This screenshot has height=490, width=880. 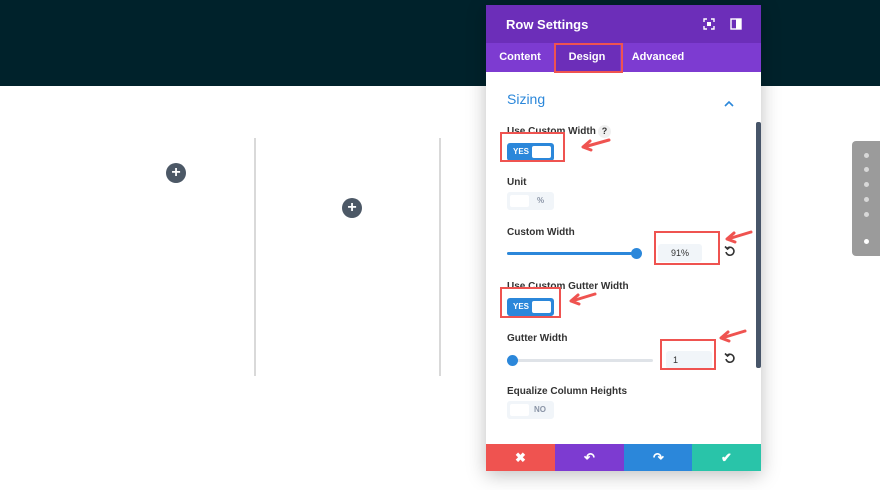 I want to click on modal-header: Row Settings, so click(x=623, y=24).